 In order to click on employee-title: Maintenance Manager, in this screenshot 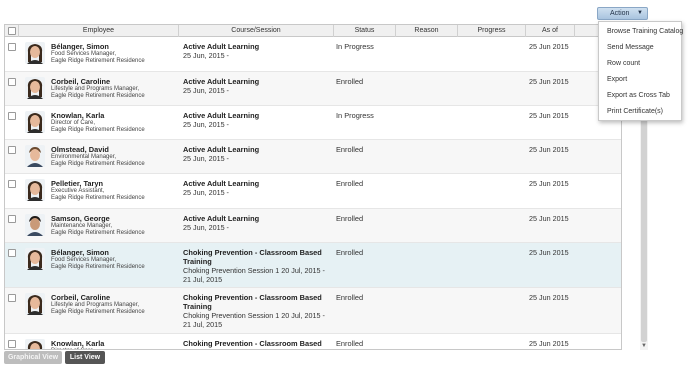, I will do `click(82, 226)`.